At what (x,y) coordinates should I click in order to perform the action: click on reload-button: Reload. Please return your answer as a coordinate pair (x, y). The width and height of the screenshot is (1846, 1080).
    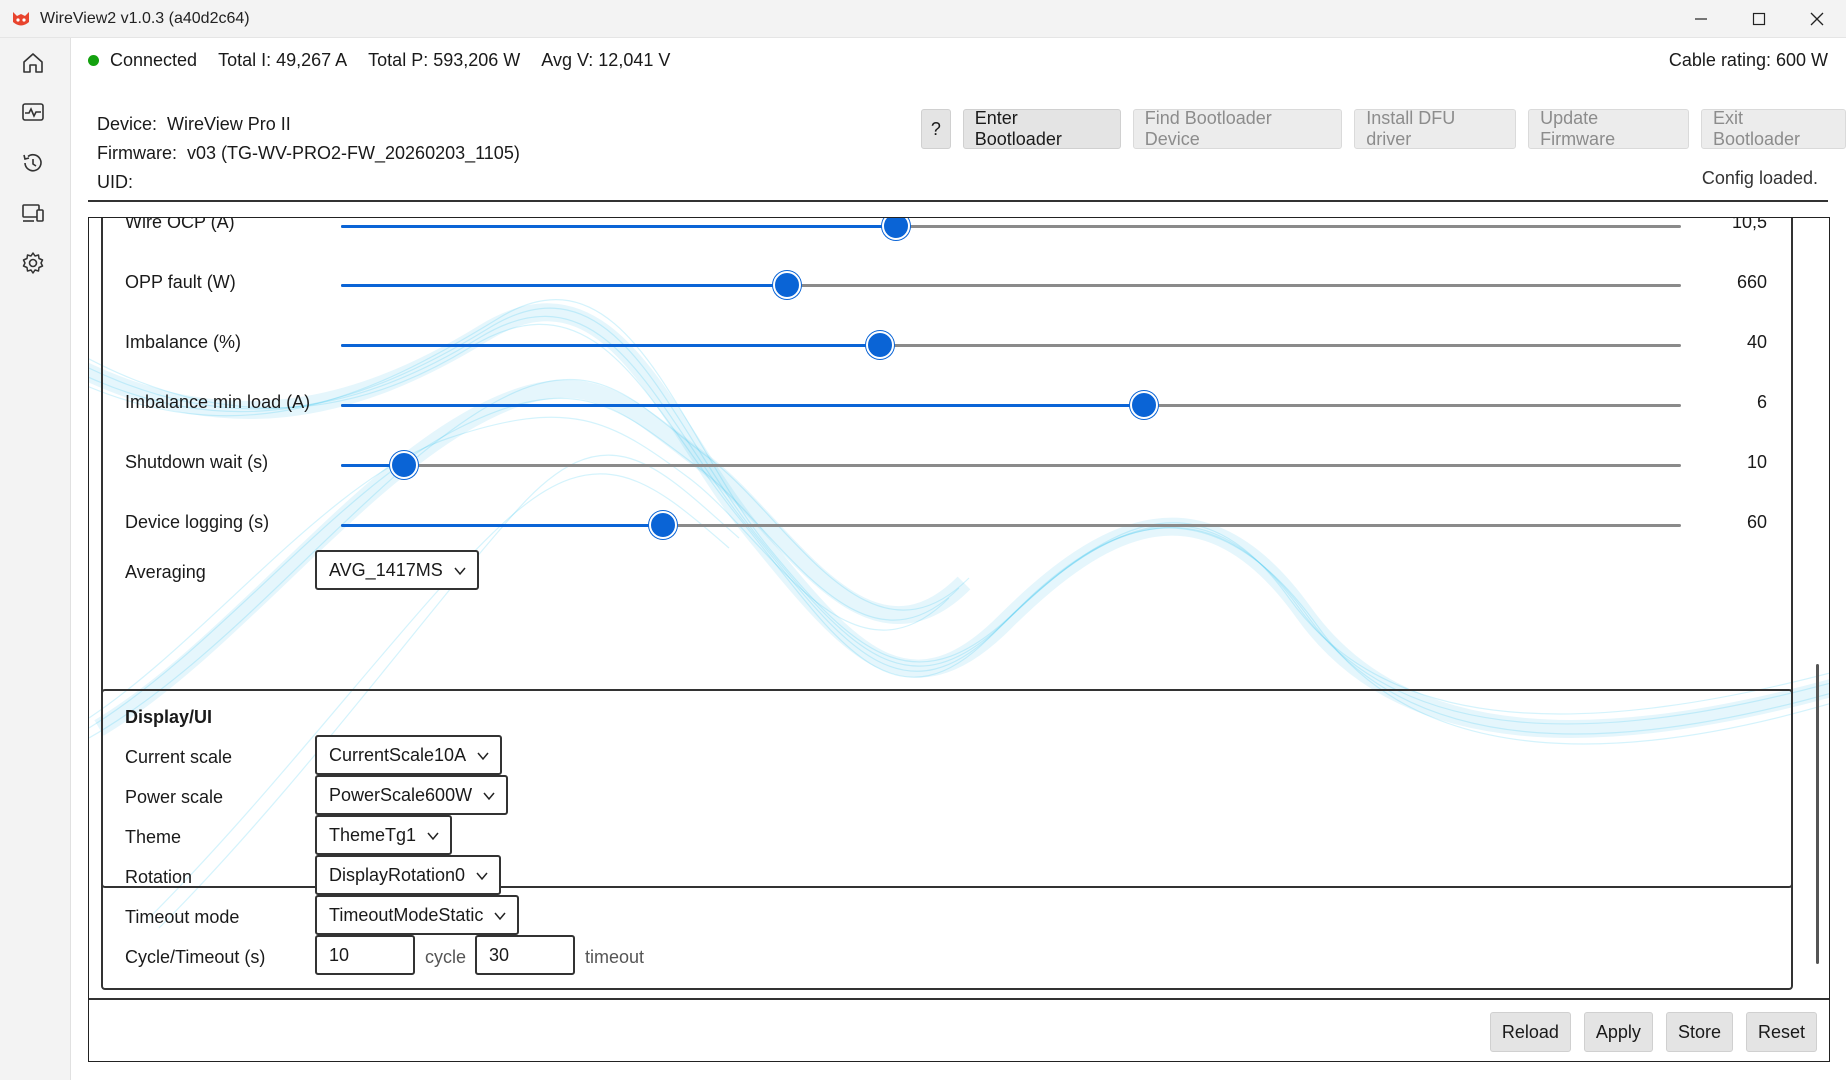
    Looking at the image, I should click on (1530, 1032).